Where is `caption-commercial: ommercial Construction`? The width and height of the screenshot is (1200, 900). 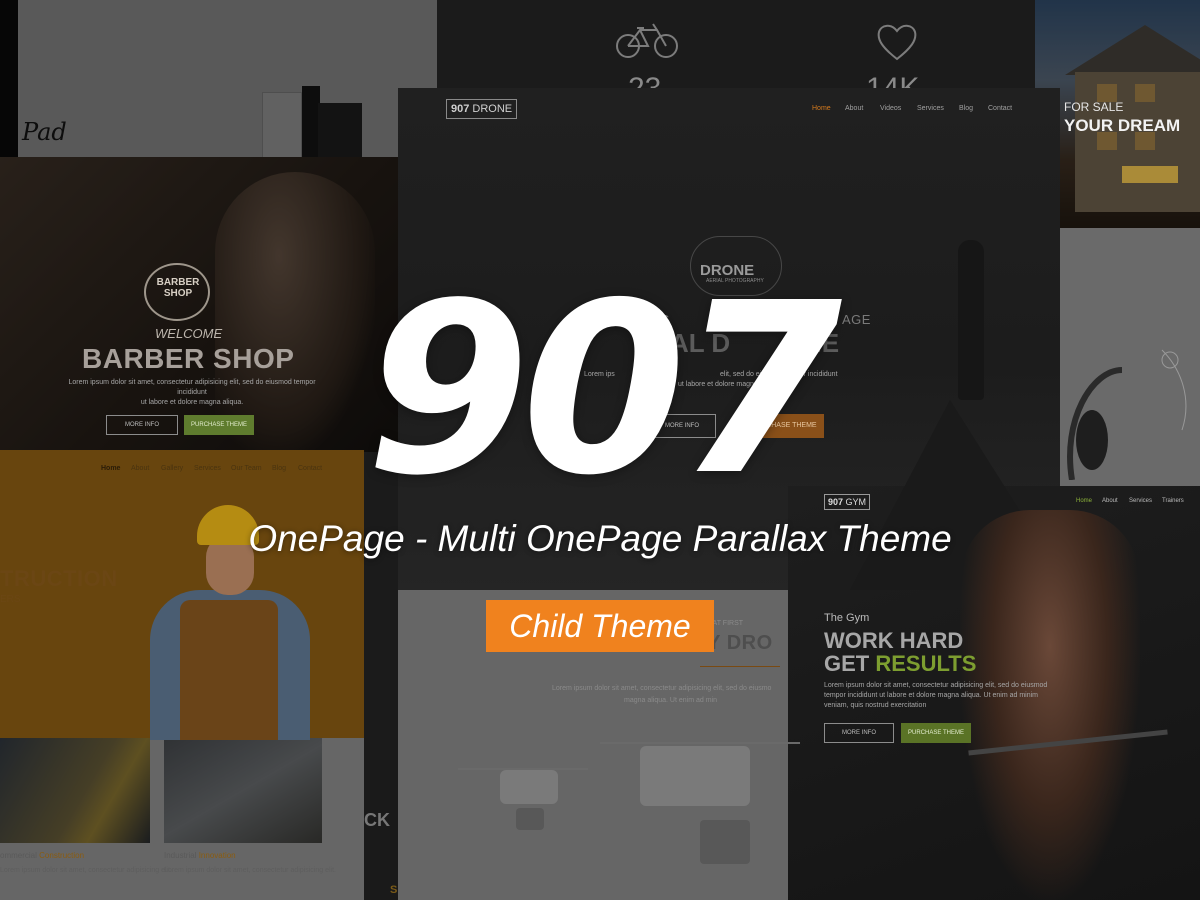 caption-commercial: ommercial Construction is located at coordinates (42, 855).